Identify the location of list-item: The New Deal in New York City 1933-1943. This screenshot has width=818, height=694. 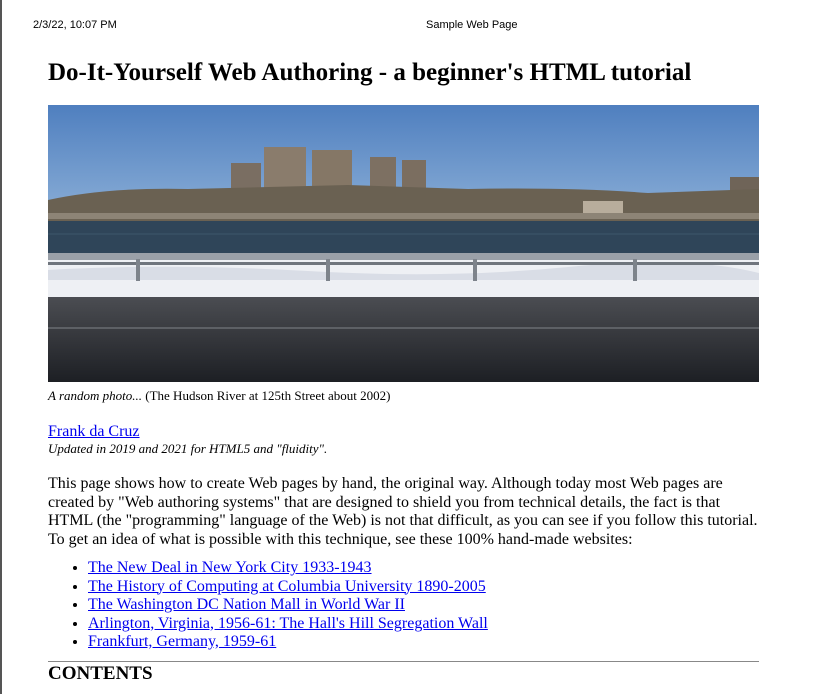
(424, 568).